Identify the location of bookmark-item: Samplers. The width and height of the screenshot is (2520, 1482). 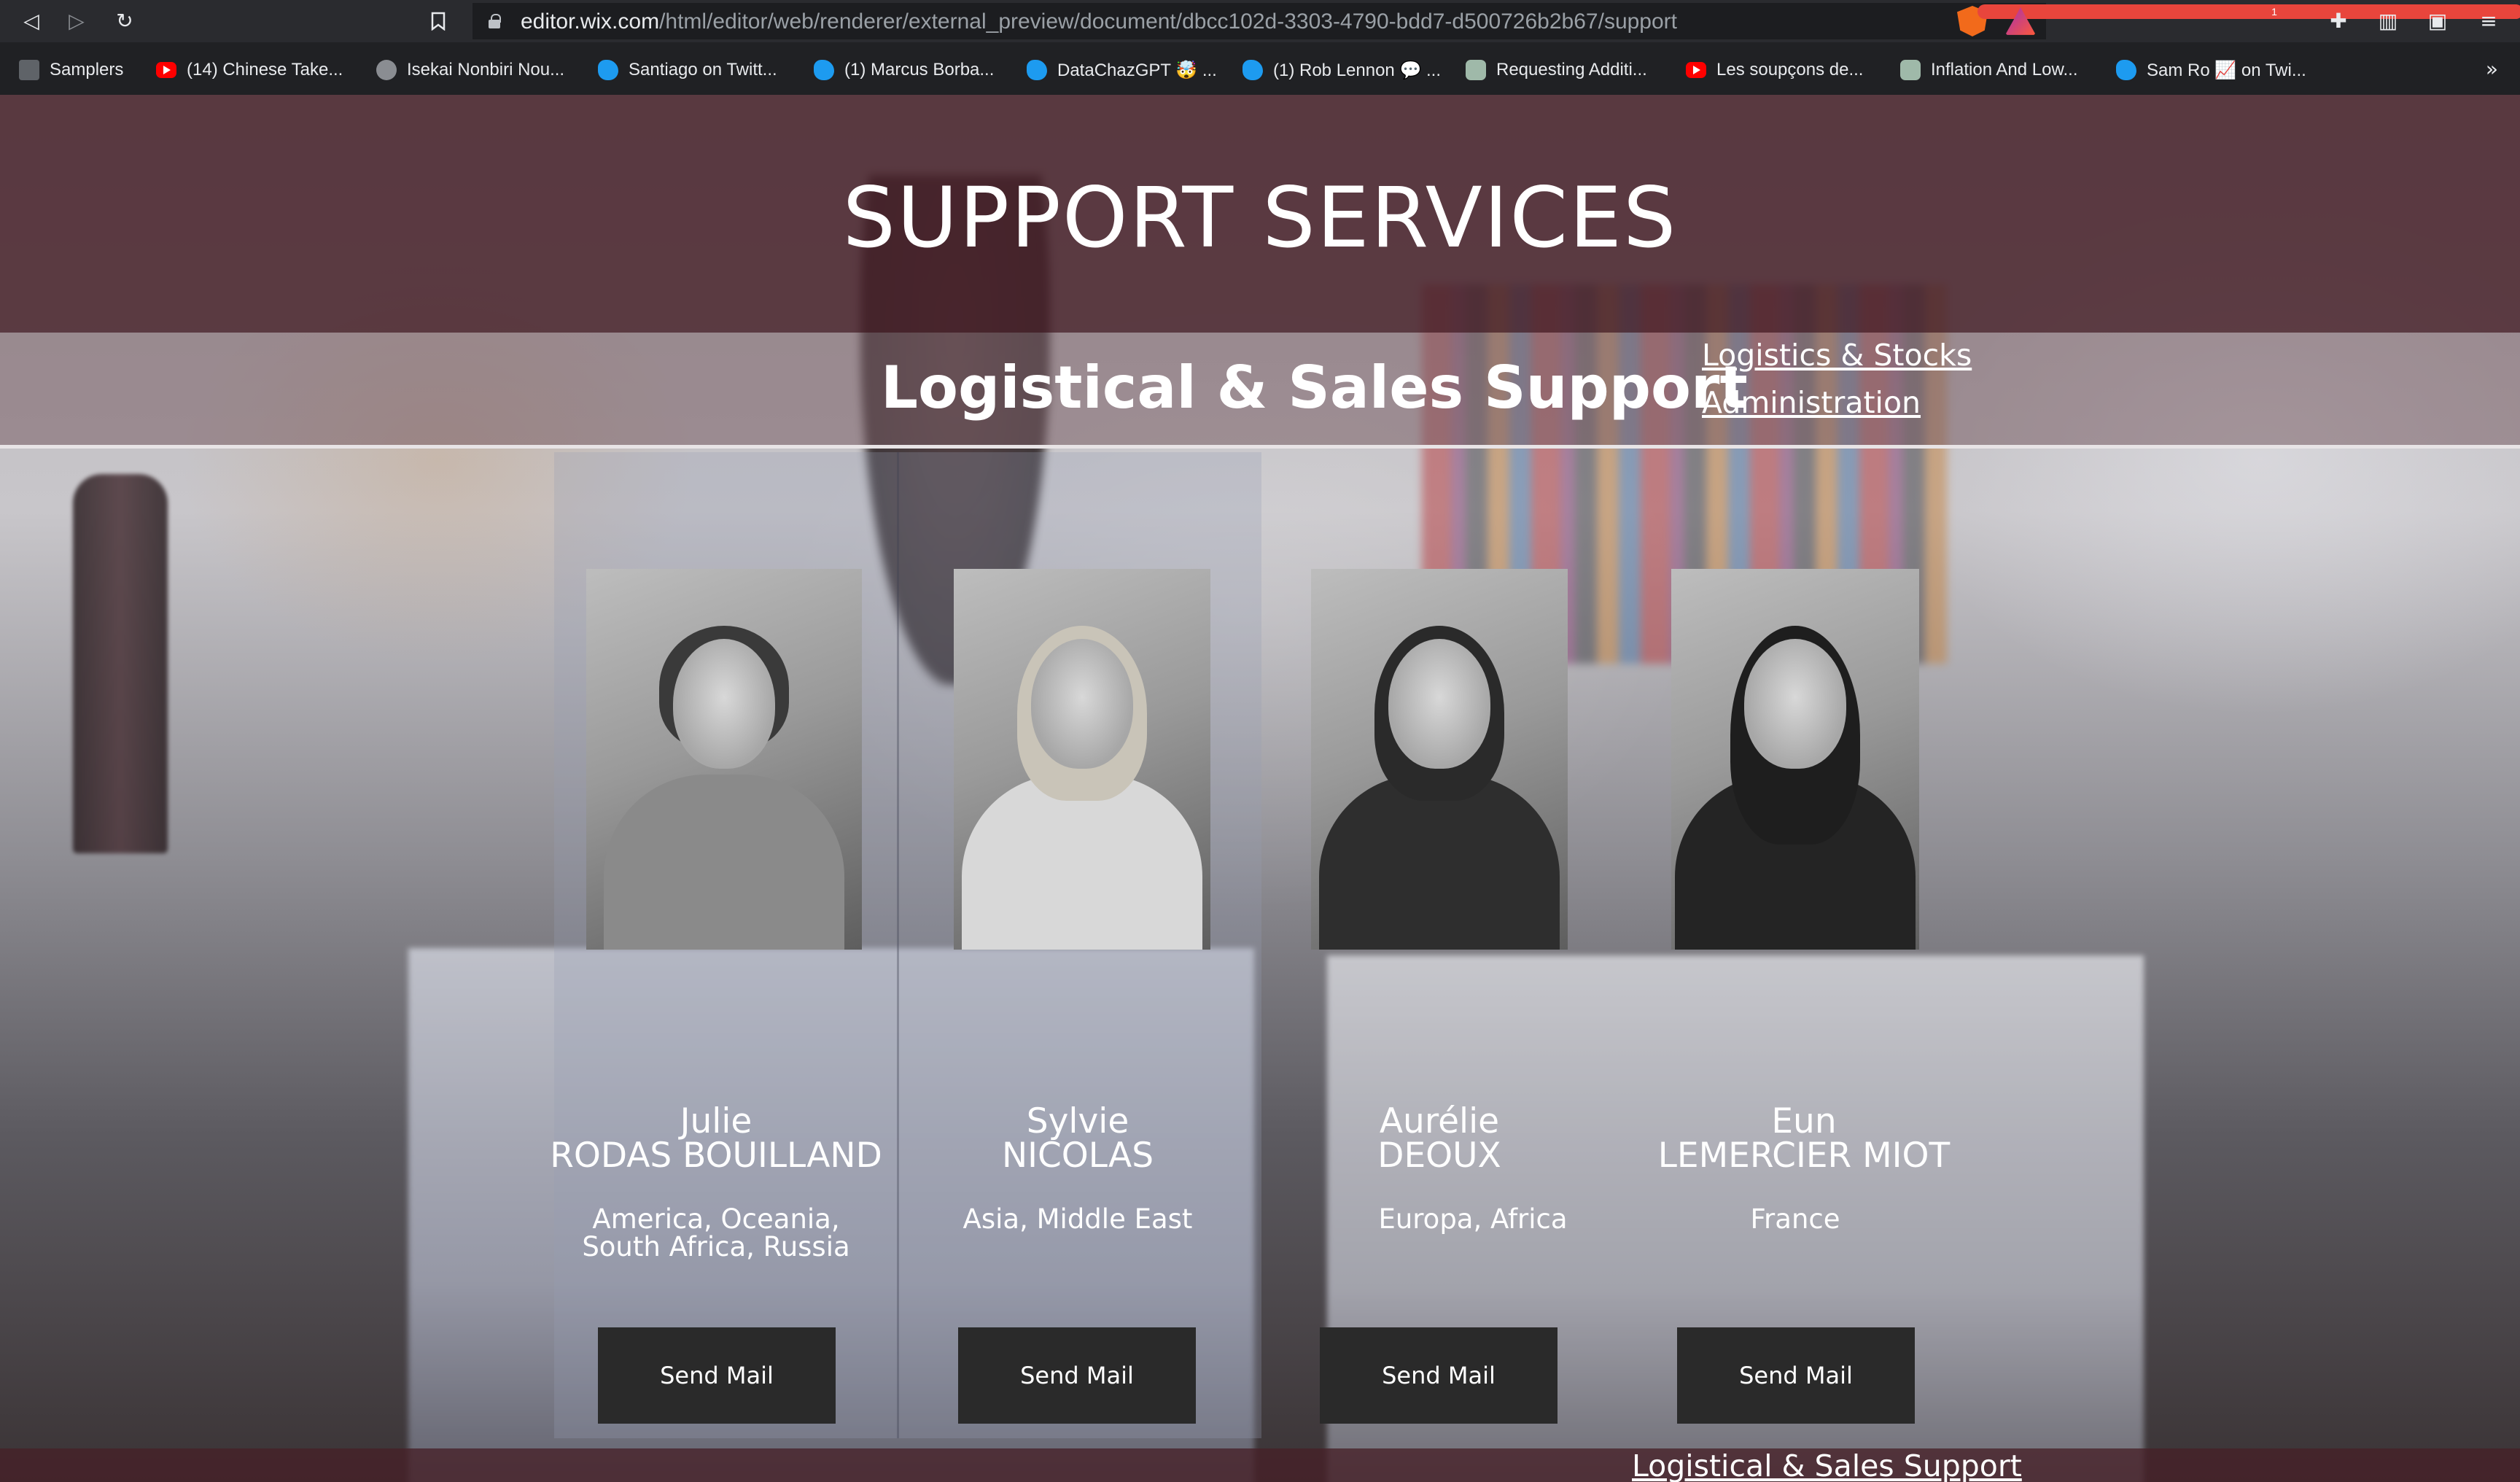
(71, 70).